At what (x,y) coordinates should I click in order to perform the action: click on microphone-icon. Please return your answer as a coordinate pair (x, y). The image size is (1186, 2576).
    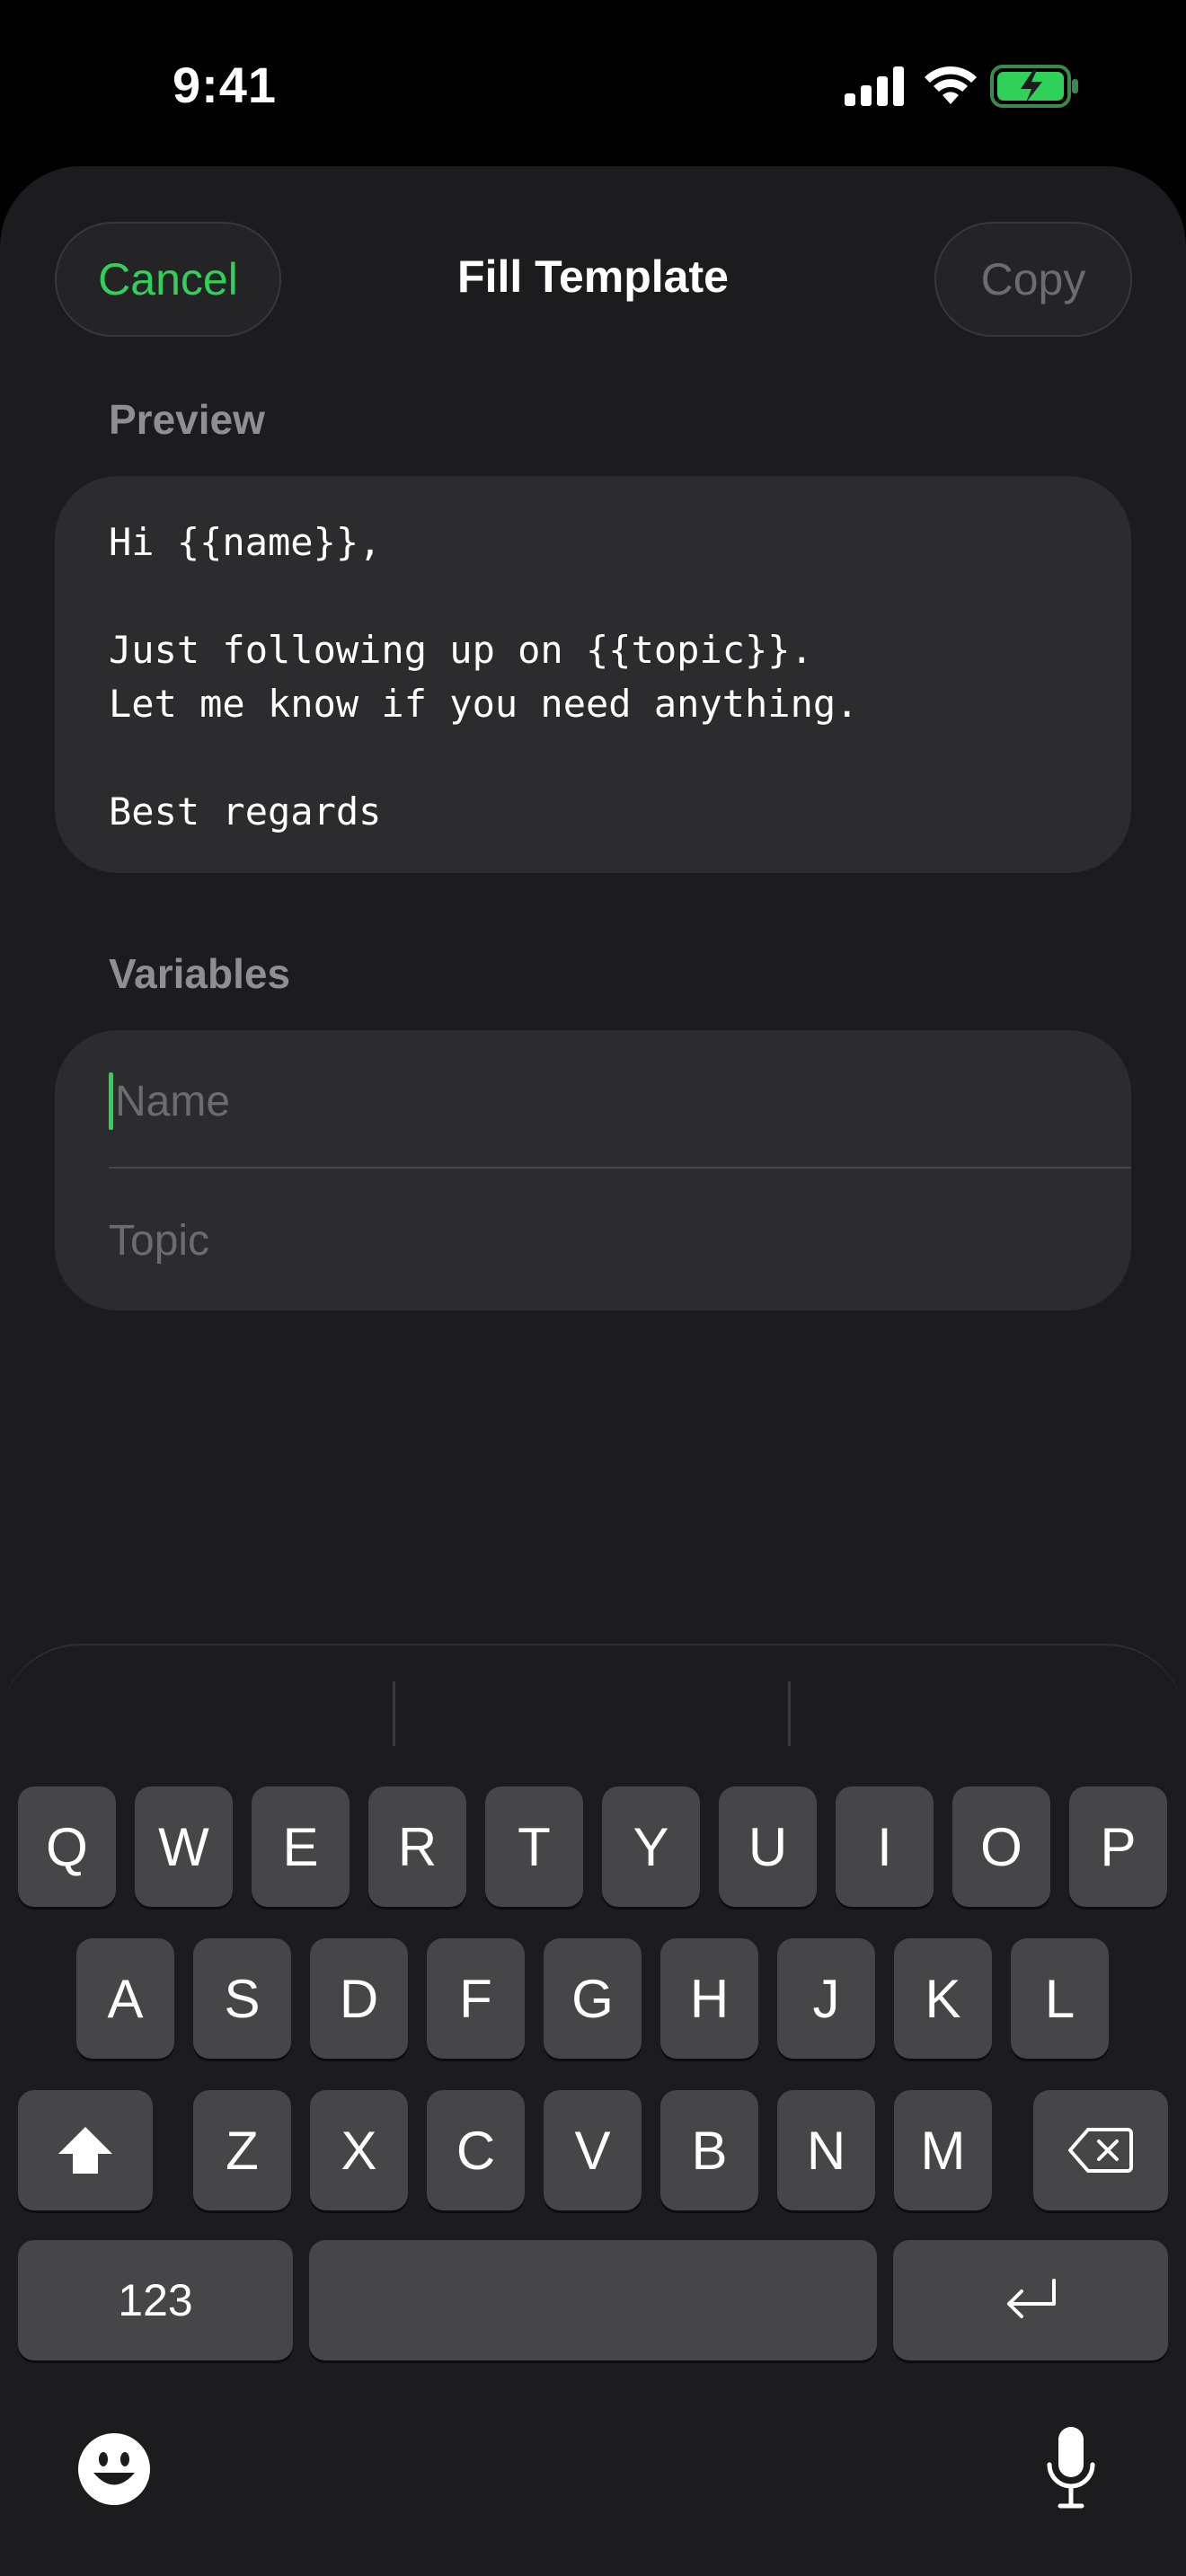
    Looking at the image, I should click on (1071, 2468).